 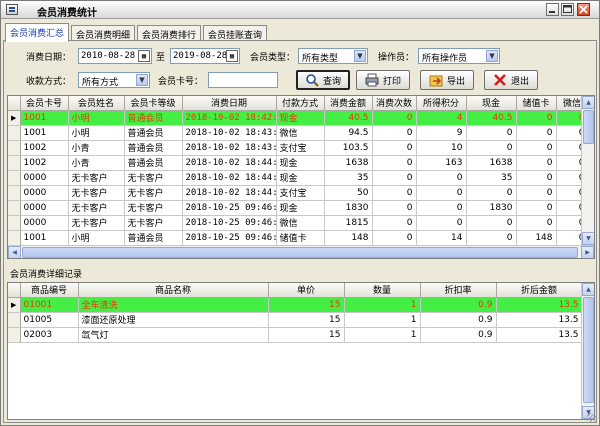 I want to click on table-cell: 全车清洗, so click(x=173, y=305).